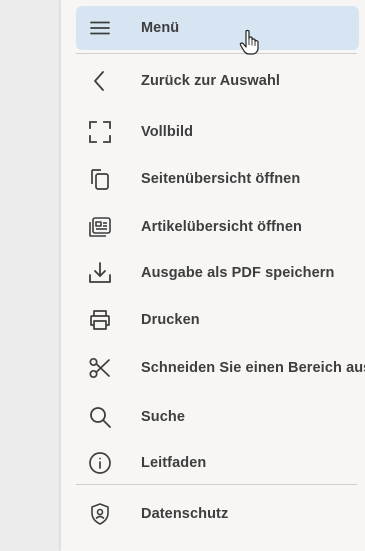 Image resolution: width=365 pixels, height=551 pixels. I want to click on menu-label: Menü, so click(160, 28).